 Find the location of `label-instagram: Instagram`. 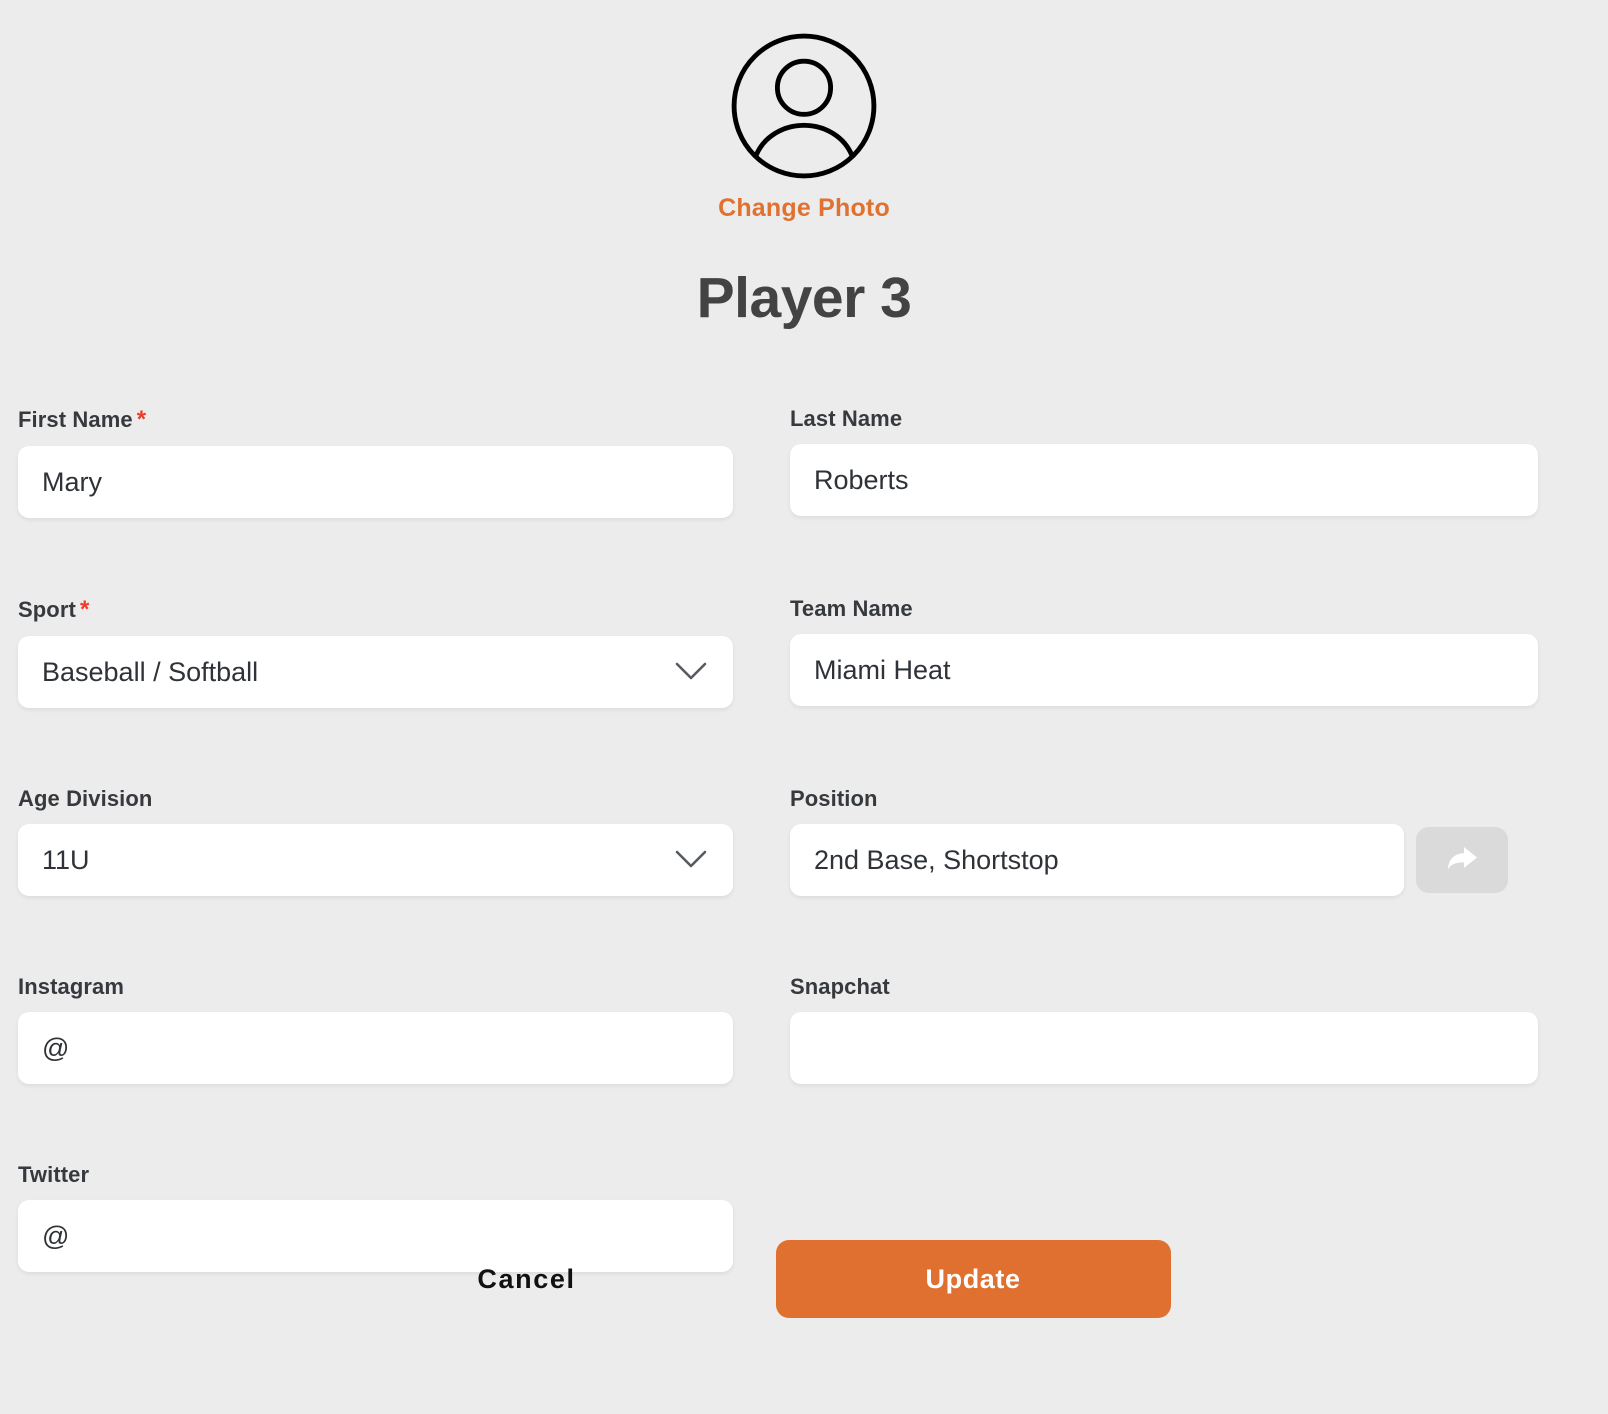

label-instagram: Instagram is located at coordinates (71, 986).